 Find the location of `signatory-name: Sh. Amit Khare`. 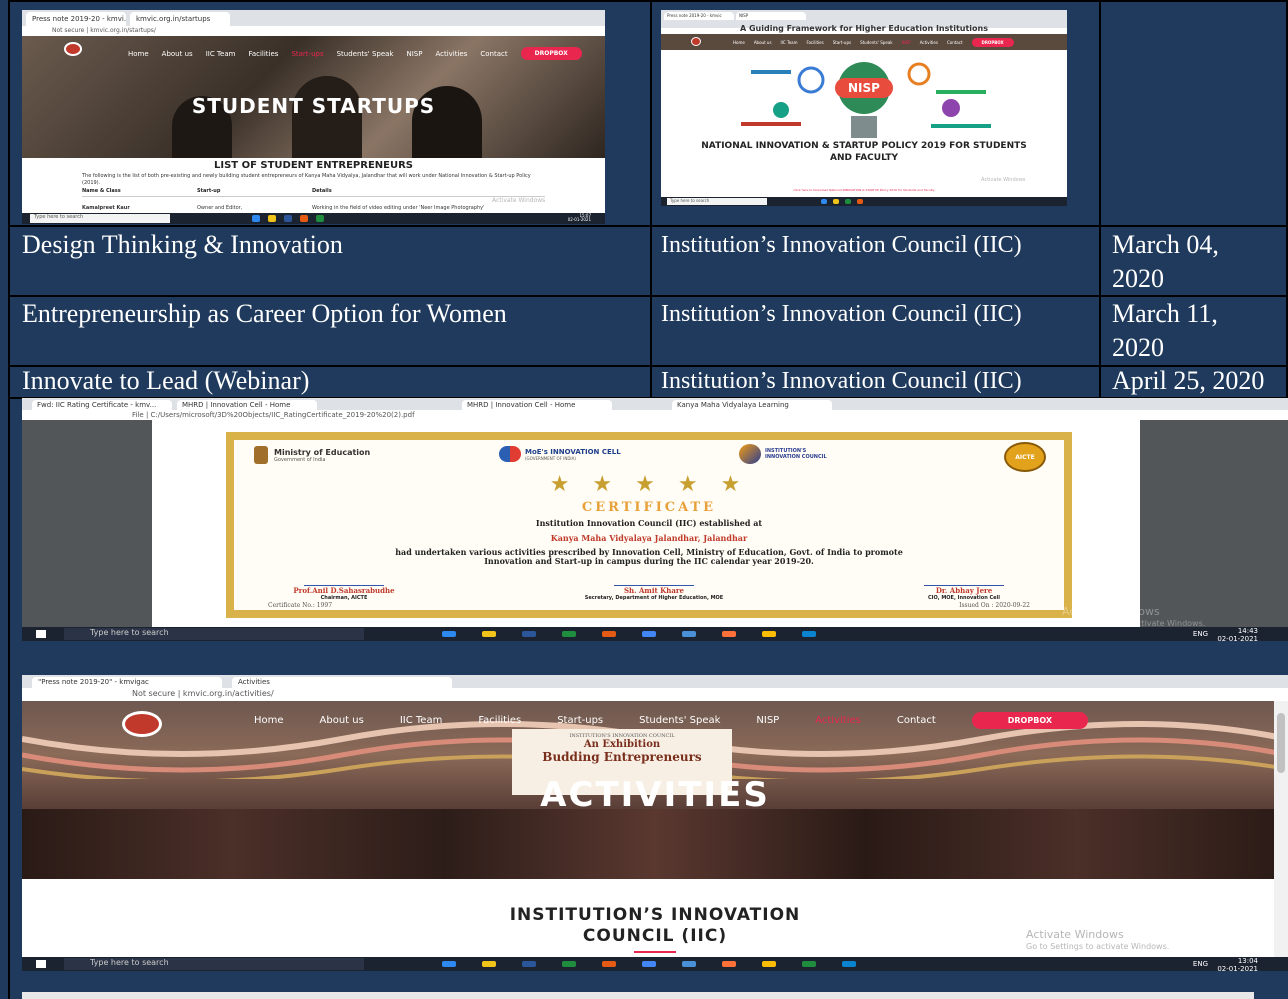

signatory-name: Sh. Amit Khare is located at coordinates (654, 590).